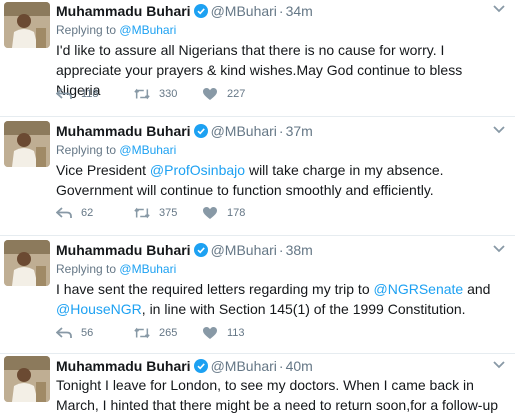  What do you see at coordinates (155, 213) in the screenshot?
I see `retweet-button: 375` at bounding box center [155, 213].